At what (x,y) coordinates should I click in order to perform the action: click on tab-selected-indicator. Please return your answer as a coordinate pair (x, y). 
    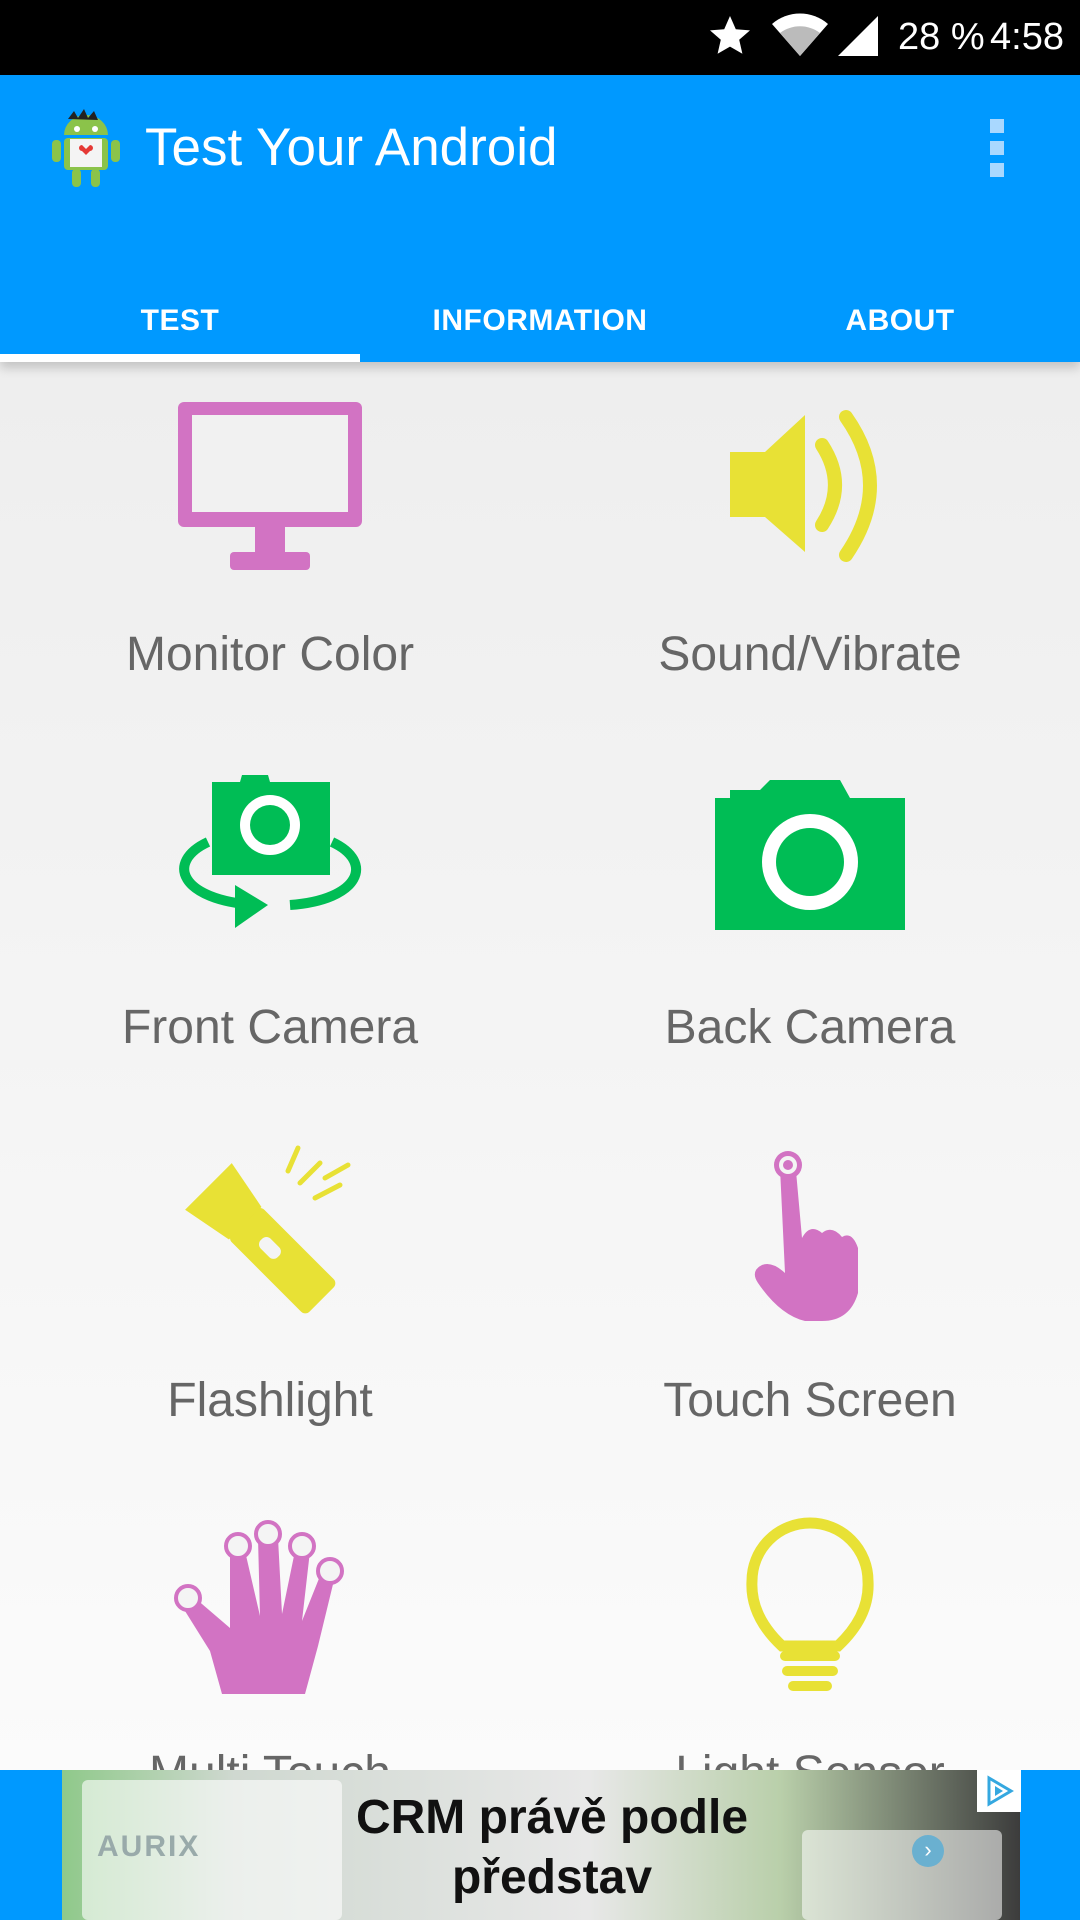
    Looking at the image, I should click on (180, 358).